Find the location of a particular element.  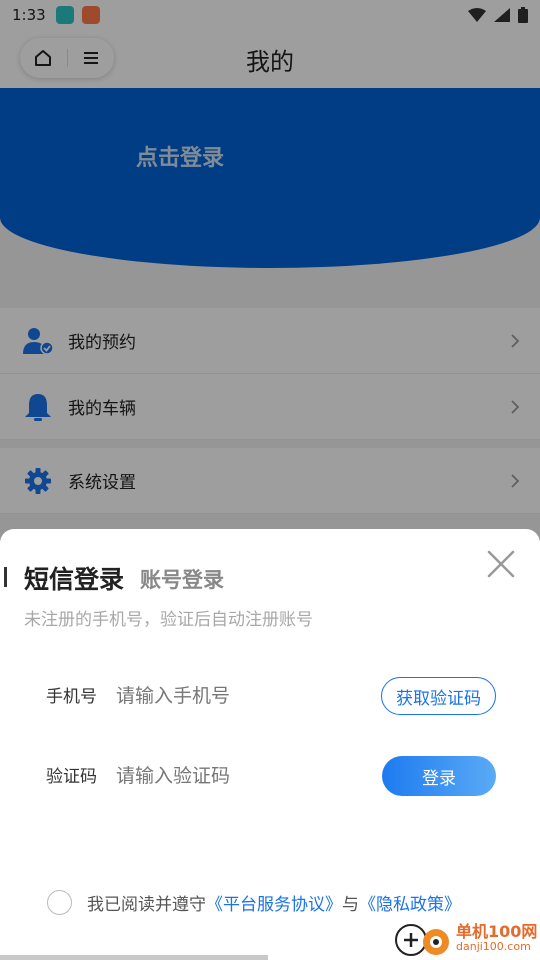

phone-input is located at coordinates (241, 696).